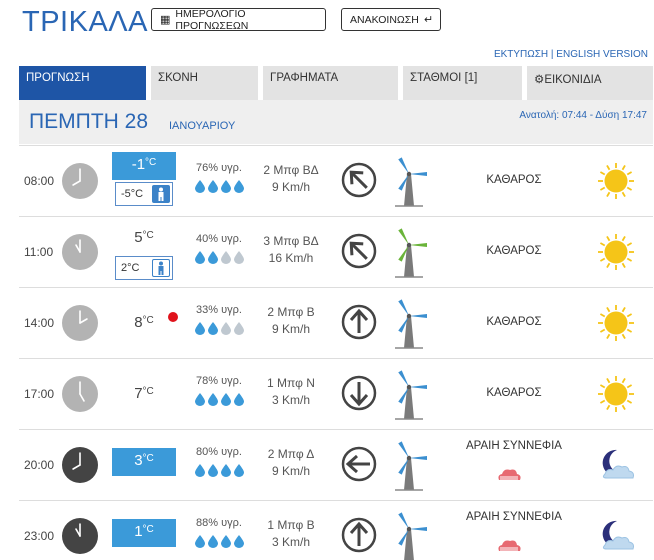  Describe the element at coordinates (39, 394) in the screenshot. I see `hour-label: 17:00` at that location.